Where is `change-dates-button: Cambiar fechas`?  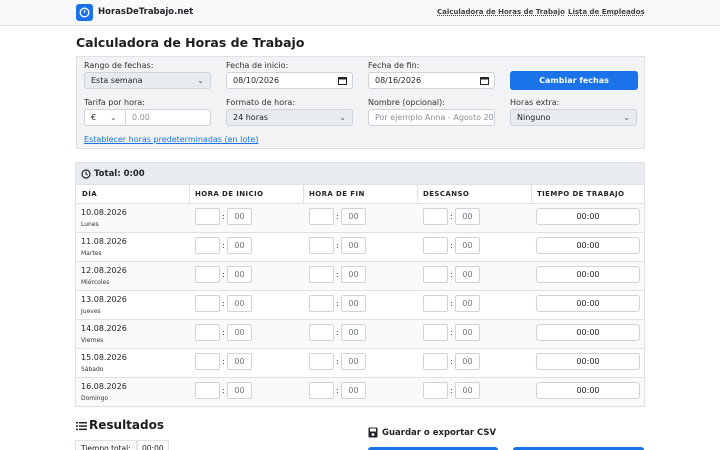 change-dates-button: Cambiar fechas is located at coordinates (574, 80).